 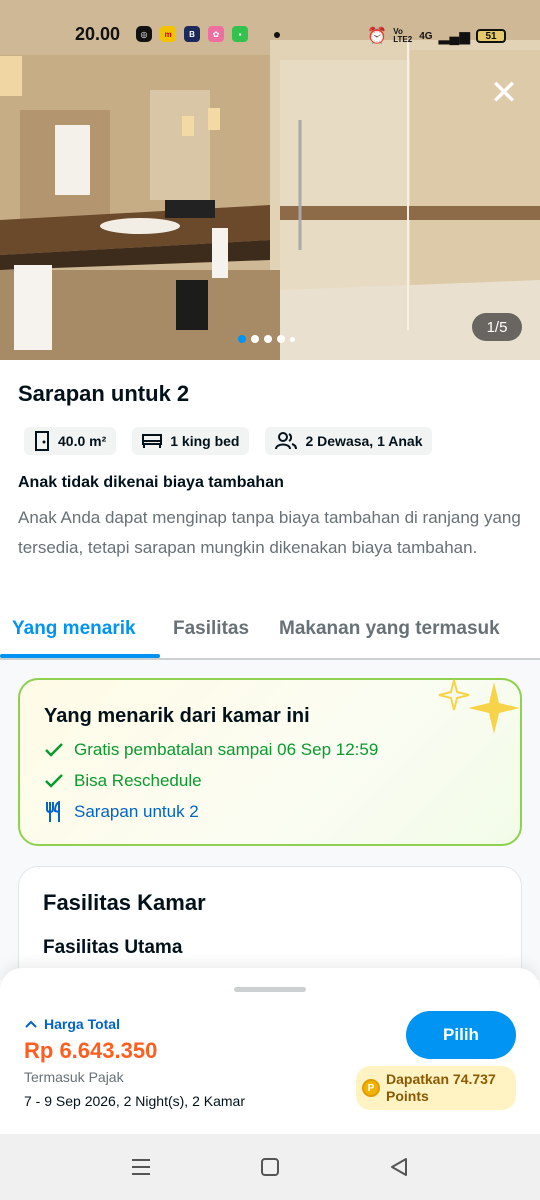 I want to click on bri-icon: B, so click(x=192, y=34).